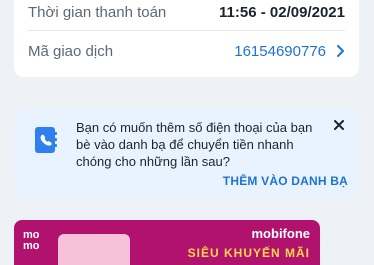  Describe the element at coordinates (285, 181) in the screenshot. I see `add-to-contacts-button: THÊM VÀO DANH BẠ` at that location.